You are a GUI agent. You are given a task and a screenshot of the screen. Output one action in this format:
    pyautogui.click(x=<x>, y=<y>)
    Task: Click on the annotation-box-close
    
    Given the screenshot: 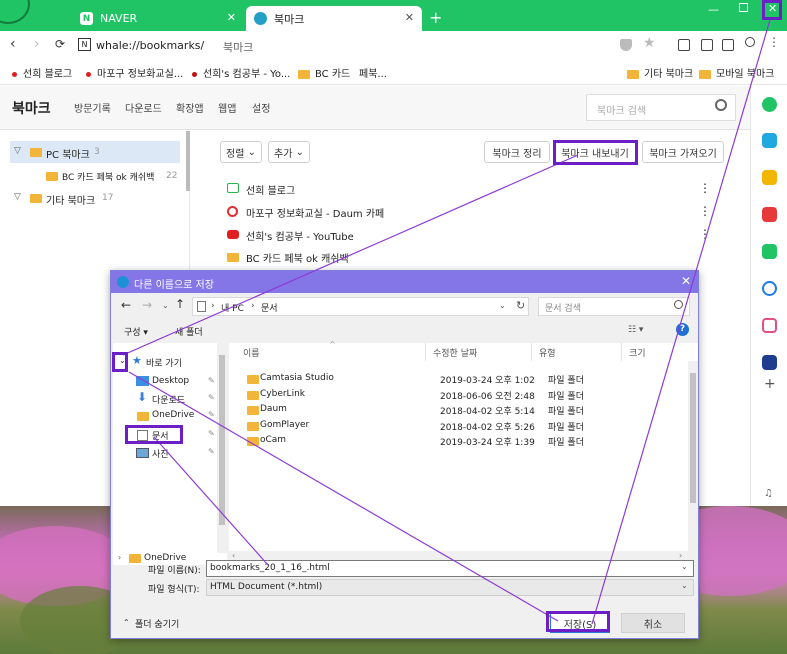 What is the action you would take?
    pyautogui.click(x=772, y=10)
    